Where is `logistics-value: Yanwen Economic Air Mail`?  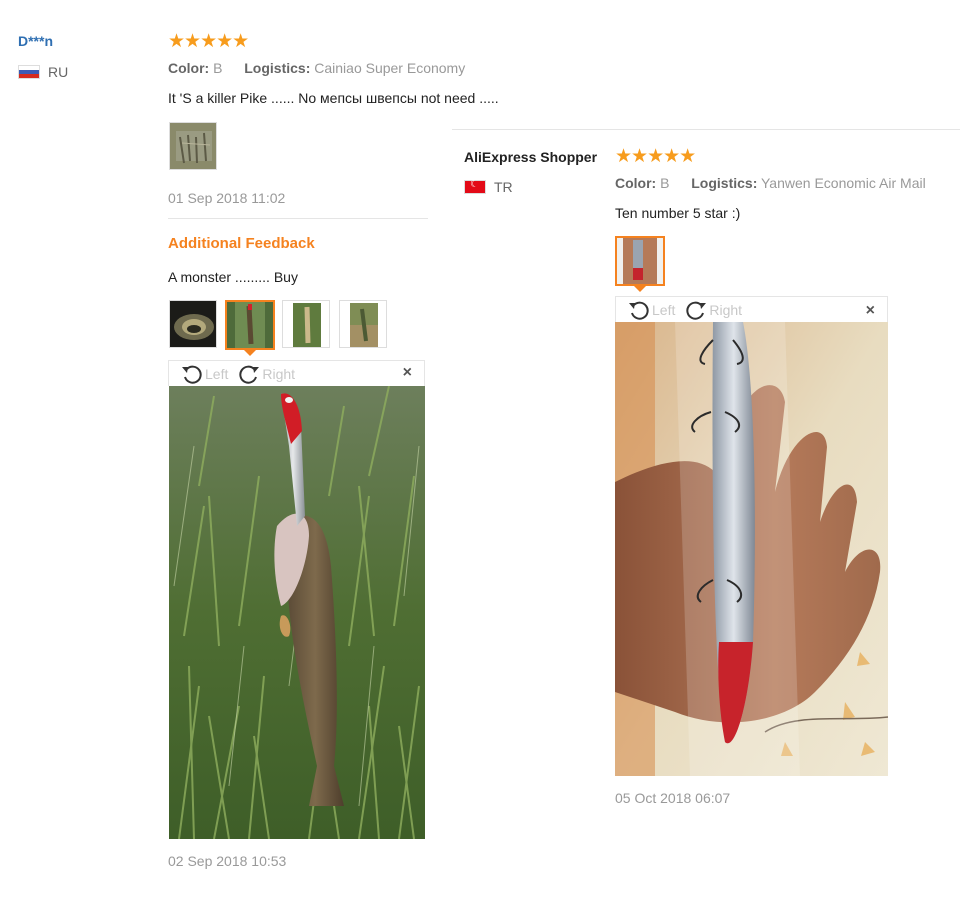
logistics-value: Yanwen Economic Air Mail is located at coordinates (843, 183).